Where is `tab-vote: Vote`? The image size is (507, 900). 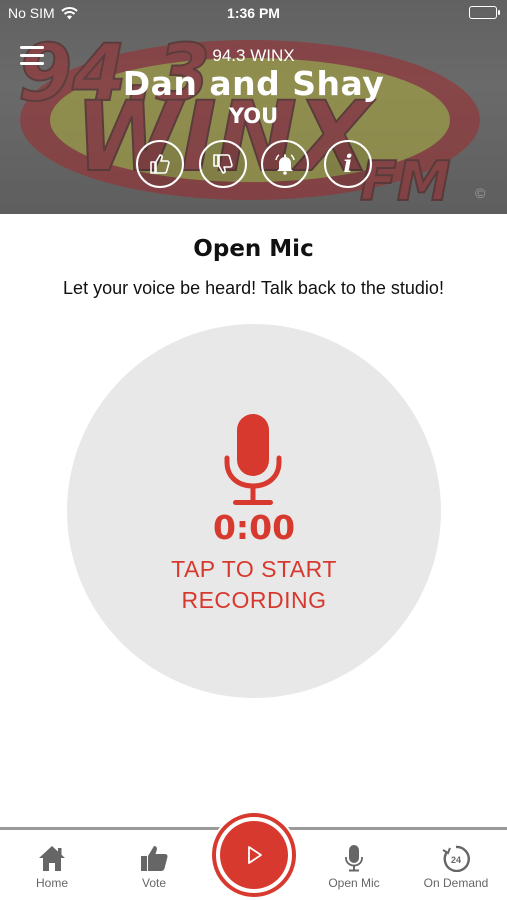 tab-vote: Vote is located at coordinates (154, 867).